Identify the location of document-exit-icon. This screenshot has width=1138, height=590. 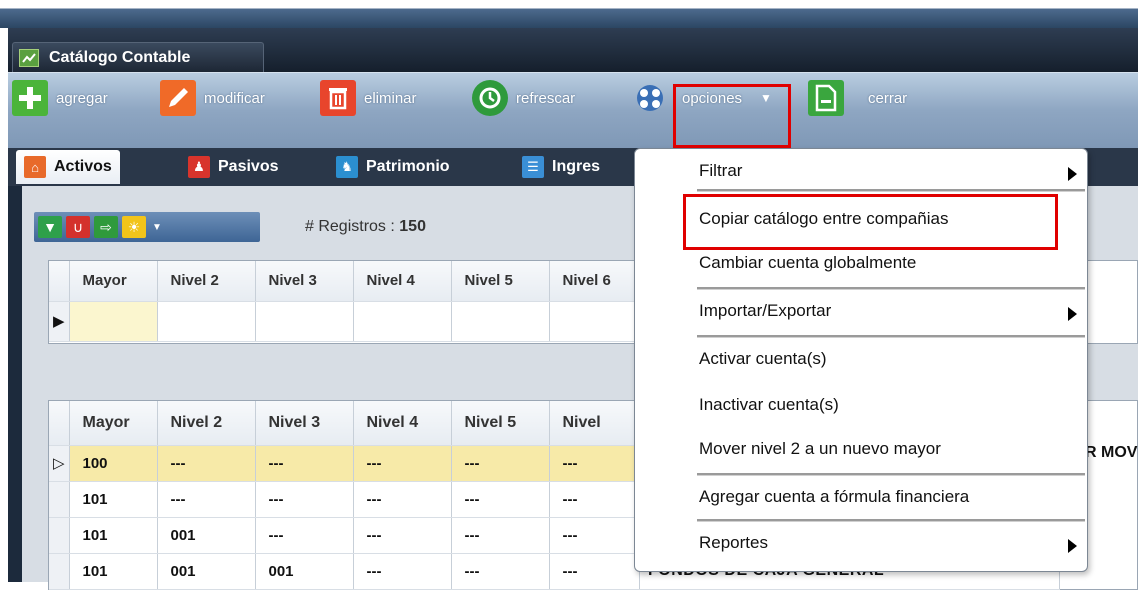
(826, 98).